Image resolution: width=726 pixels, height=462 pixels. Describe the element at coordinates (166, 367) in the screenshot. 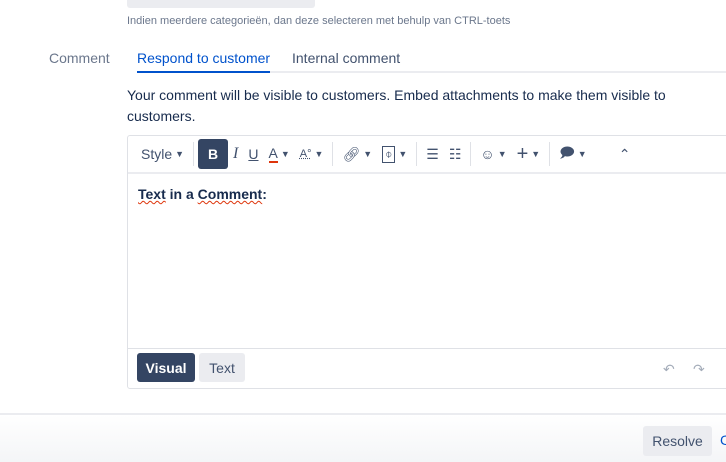

I see `visual-mode-button: Visual` at that location.